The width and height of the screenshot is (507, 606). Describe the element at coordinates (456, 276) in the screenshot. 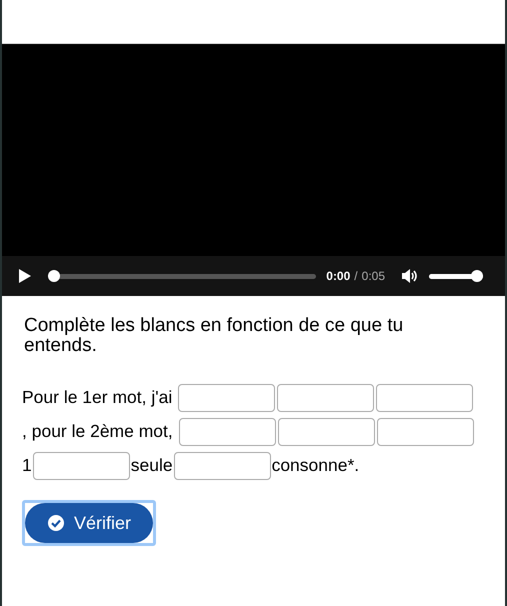

I see `volume-slider` at that location.